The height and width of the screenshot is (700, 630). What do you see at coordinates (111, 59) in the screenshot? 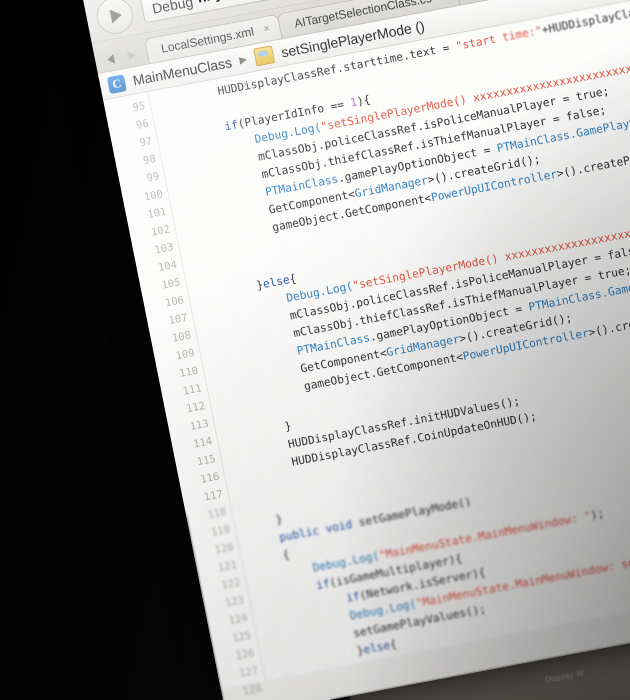
I see `nav-back-icon` at bounding box center [111, 59].